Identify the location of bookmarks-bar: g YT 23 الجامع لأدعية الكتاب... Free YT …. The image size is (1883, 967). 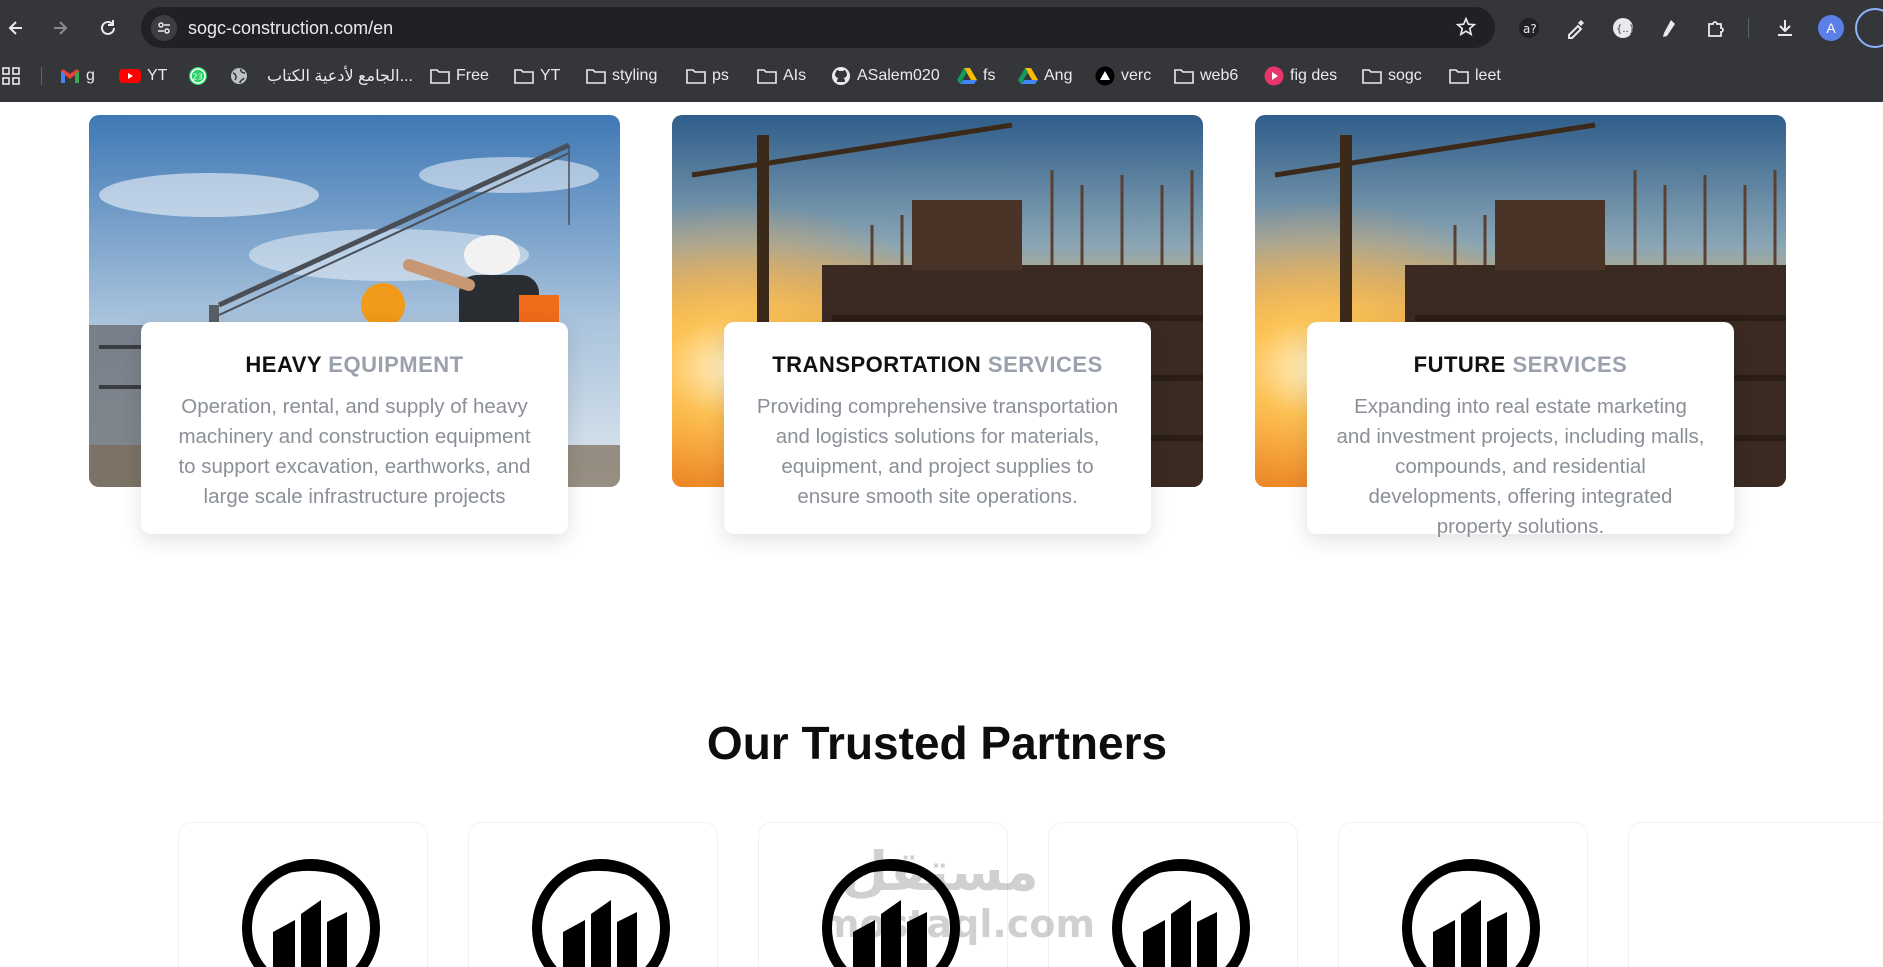
(941, 76).